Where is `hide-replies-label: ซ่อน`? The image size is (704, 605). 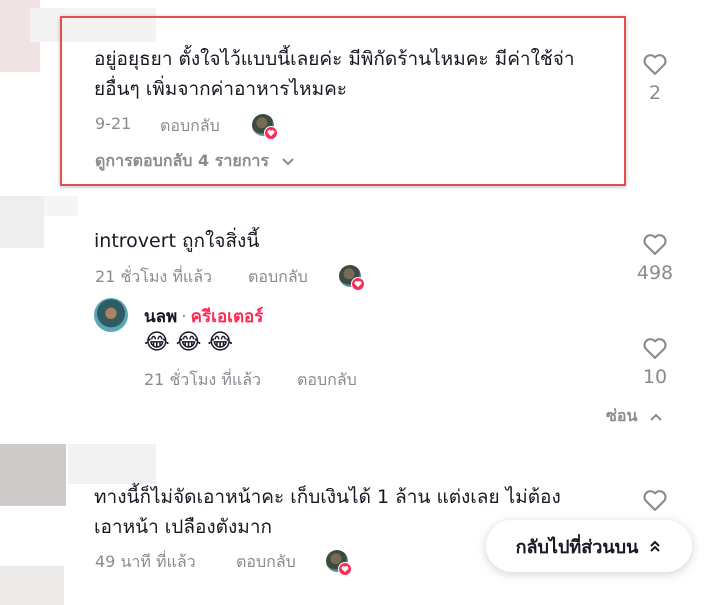 hide-replies-label: ซ่อน is located at coordinates (622, 415).